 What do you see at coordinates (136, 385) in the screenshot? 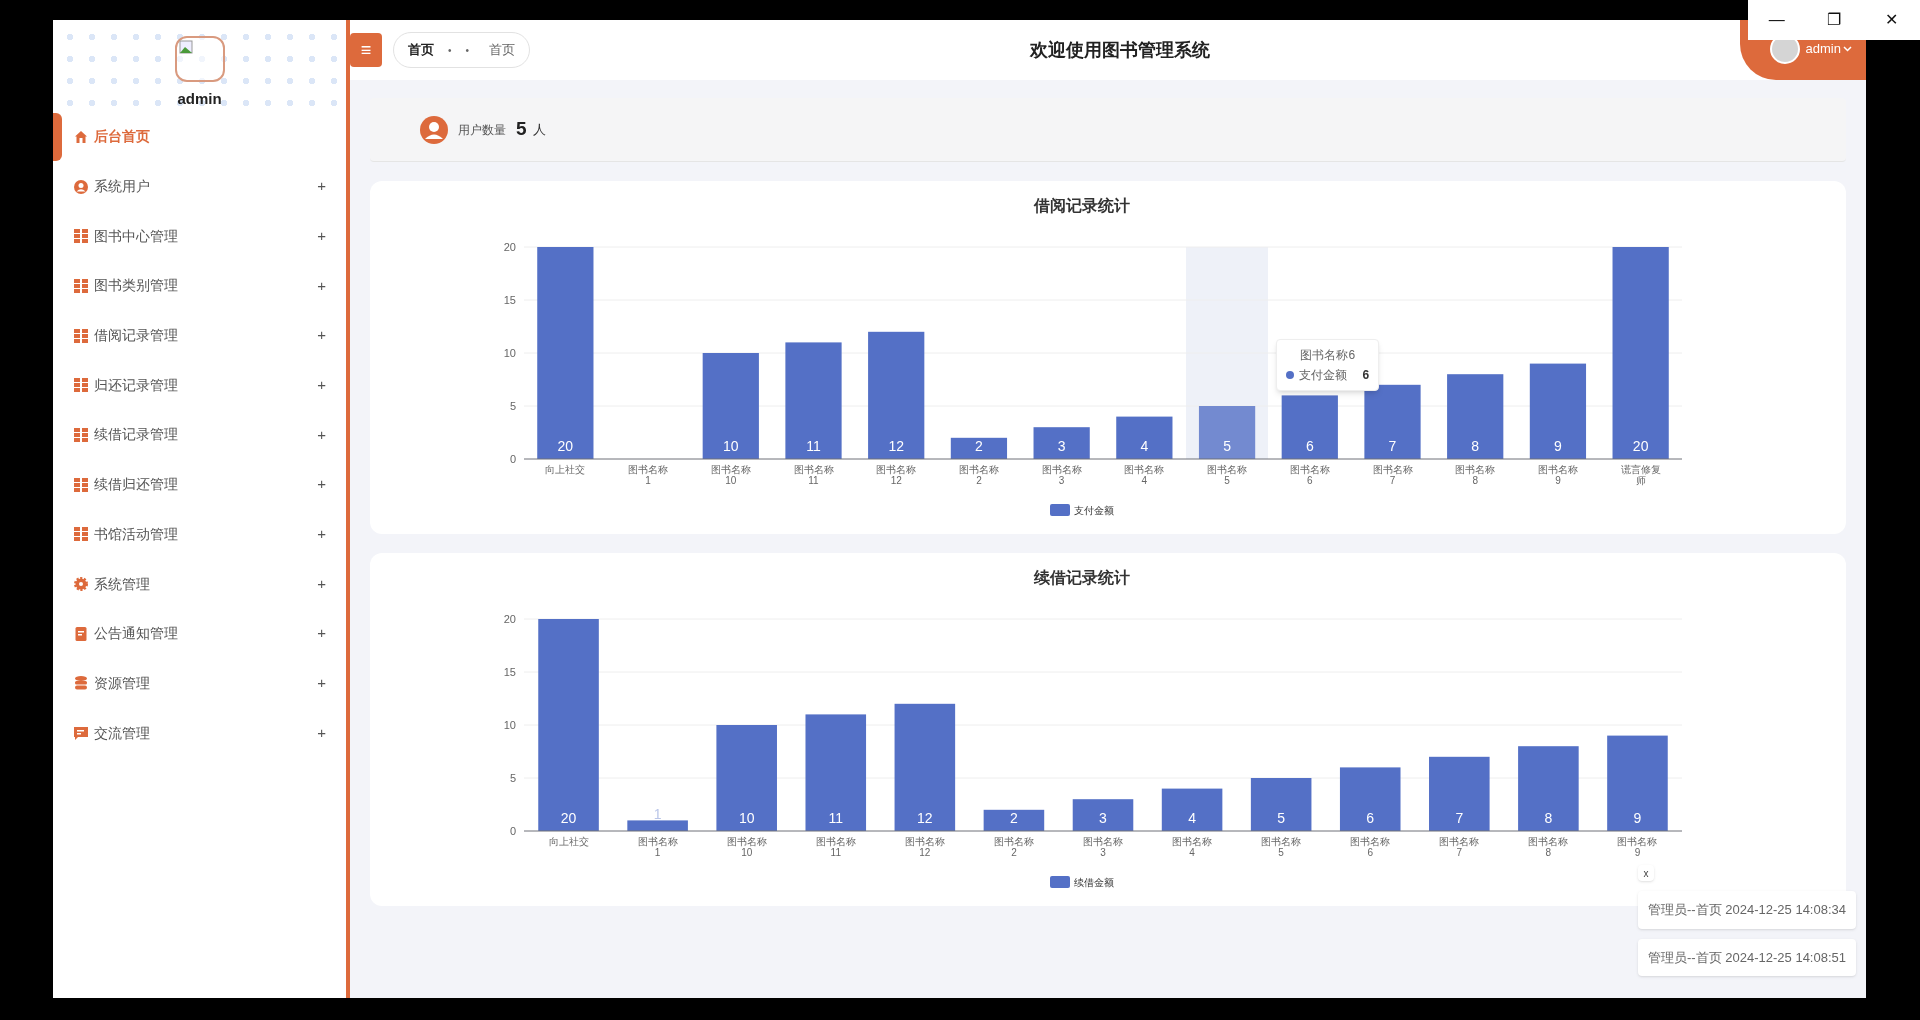
I see `menu-item: 归还记录管理` at bounding box center [136, 385].